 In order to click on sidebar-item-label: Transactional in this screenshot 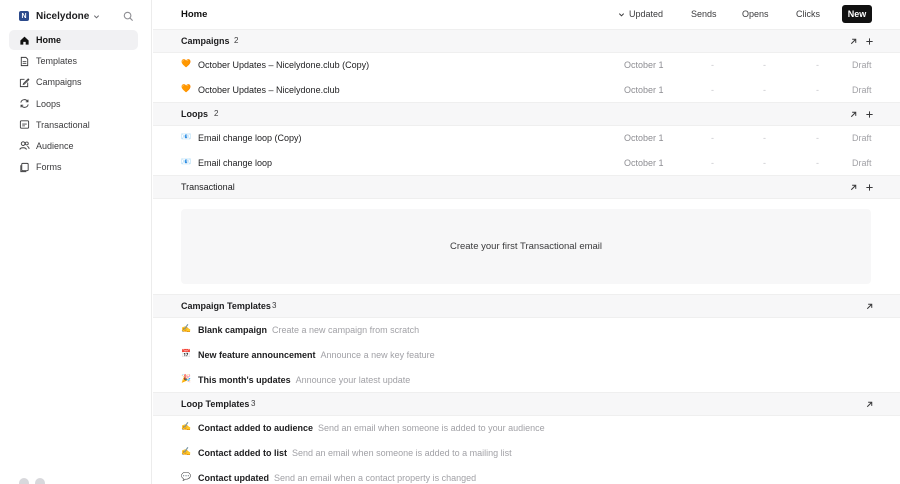, I will do `click(63, 124)`.